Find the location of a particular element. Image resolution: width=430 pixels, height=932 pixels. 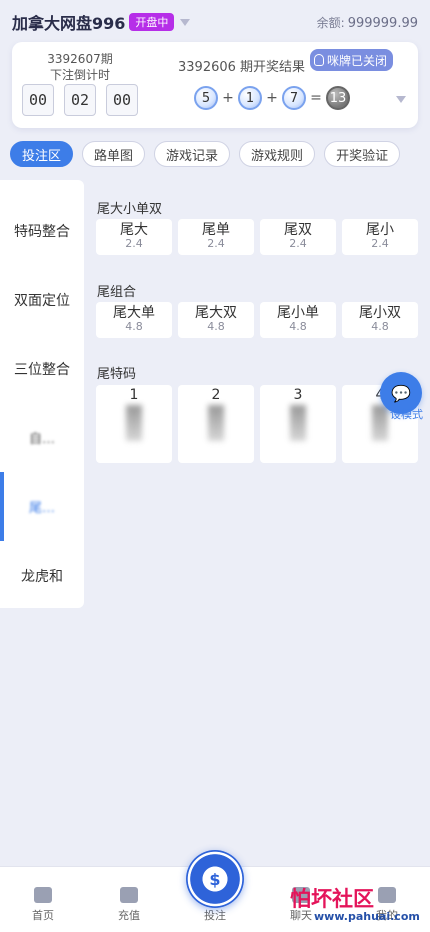

digit-option-number: 2 is located at coordinates (216, 395).